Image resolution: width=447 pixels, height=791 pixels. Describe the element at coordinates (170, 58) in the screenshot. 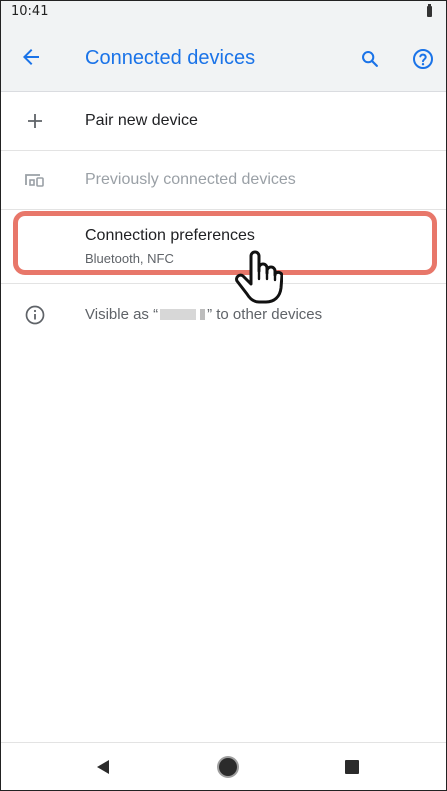

I see `page-title: Connected devices` at that location.